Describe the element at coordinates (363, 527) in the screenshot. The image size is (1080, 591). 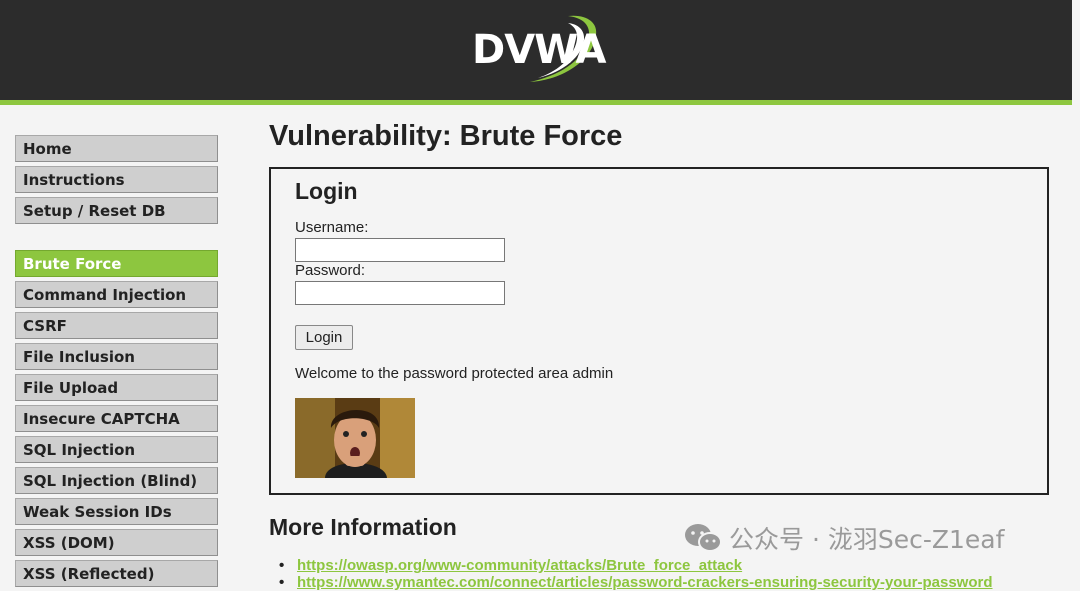
I see `more-information-heading: More Information` at that location.